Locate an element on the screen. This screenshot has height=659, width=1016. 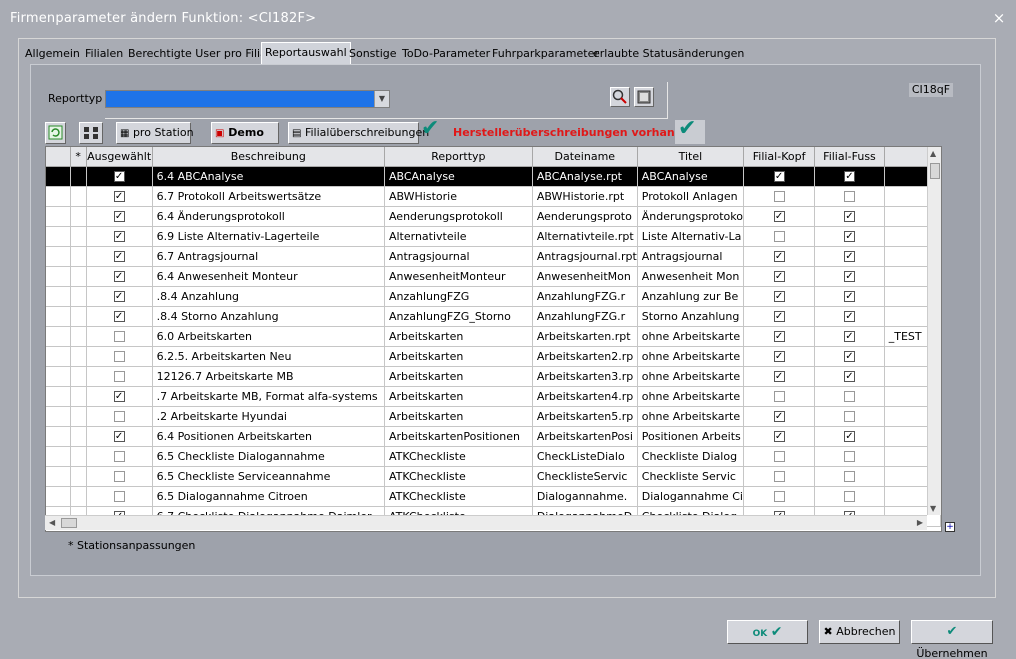
demo-button: ▣ Demo is located at coordinates (245, 133).